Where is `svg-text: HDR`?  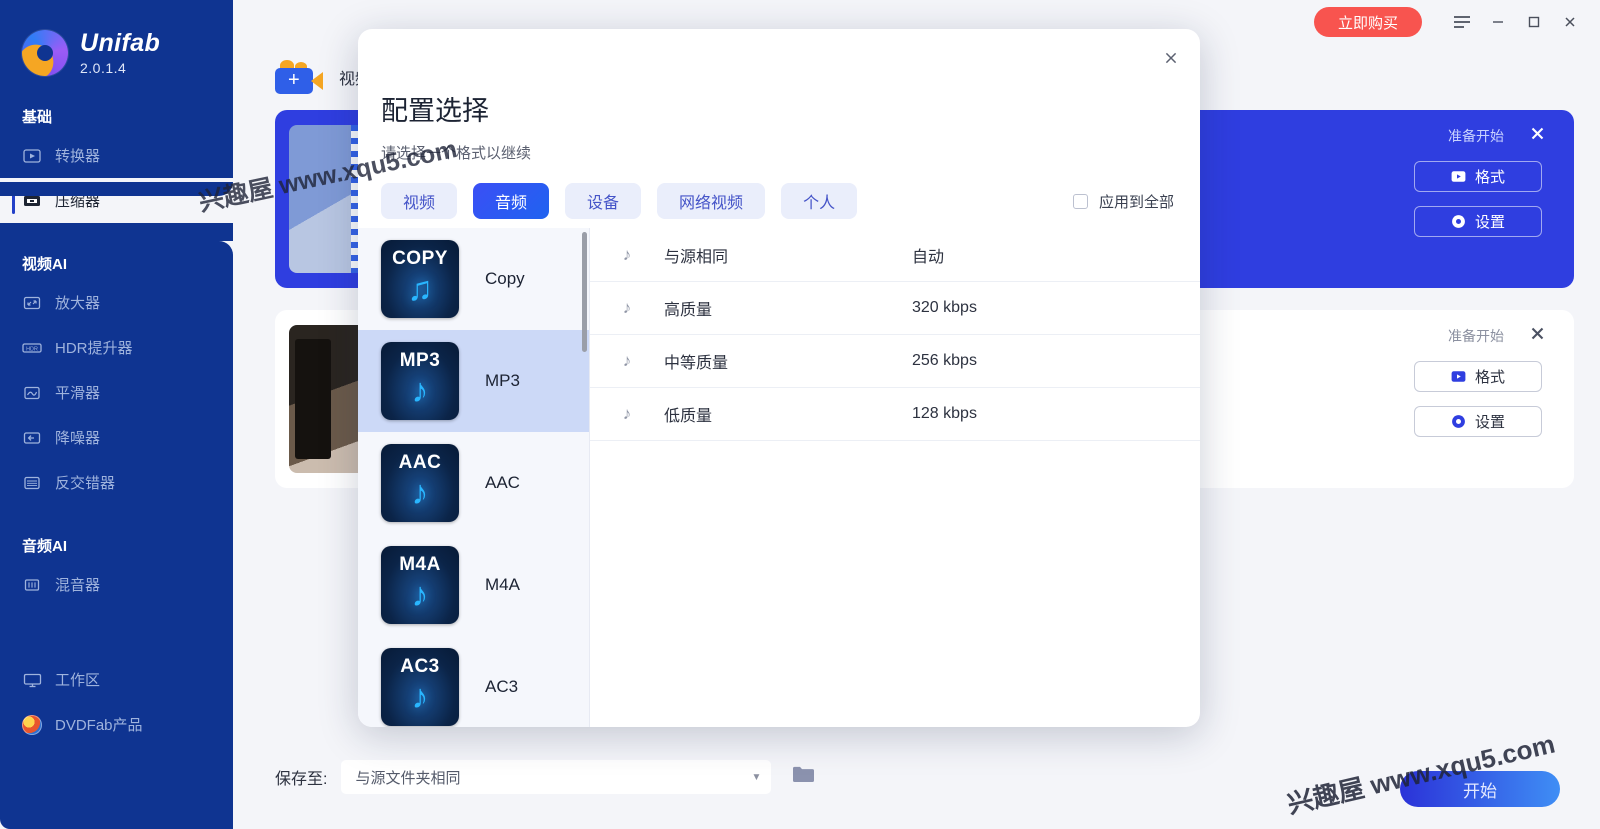
svg-text: HDR is located at coordinates (32, 349).